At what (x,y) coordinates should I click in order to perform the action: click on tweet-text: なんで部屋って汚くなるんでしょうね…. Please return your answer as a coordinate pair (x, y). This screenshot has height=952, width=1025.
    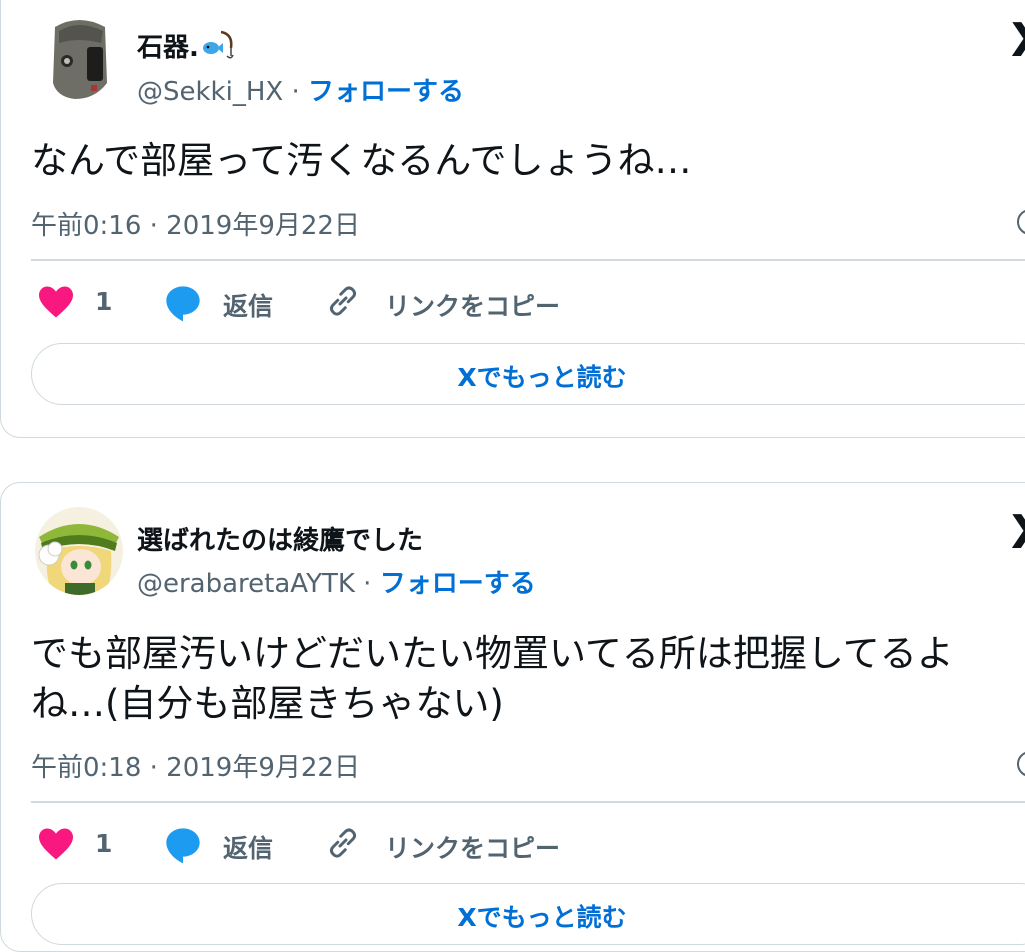
    Looking at the image, I should click on (361, 160).